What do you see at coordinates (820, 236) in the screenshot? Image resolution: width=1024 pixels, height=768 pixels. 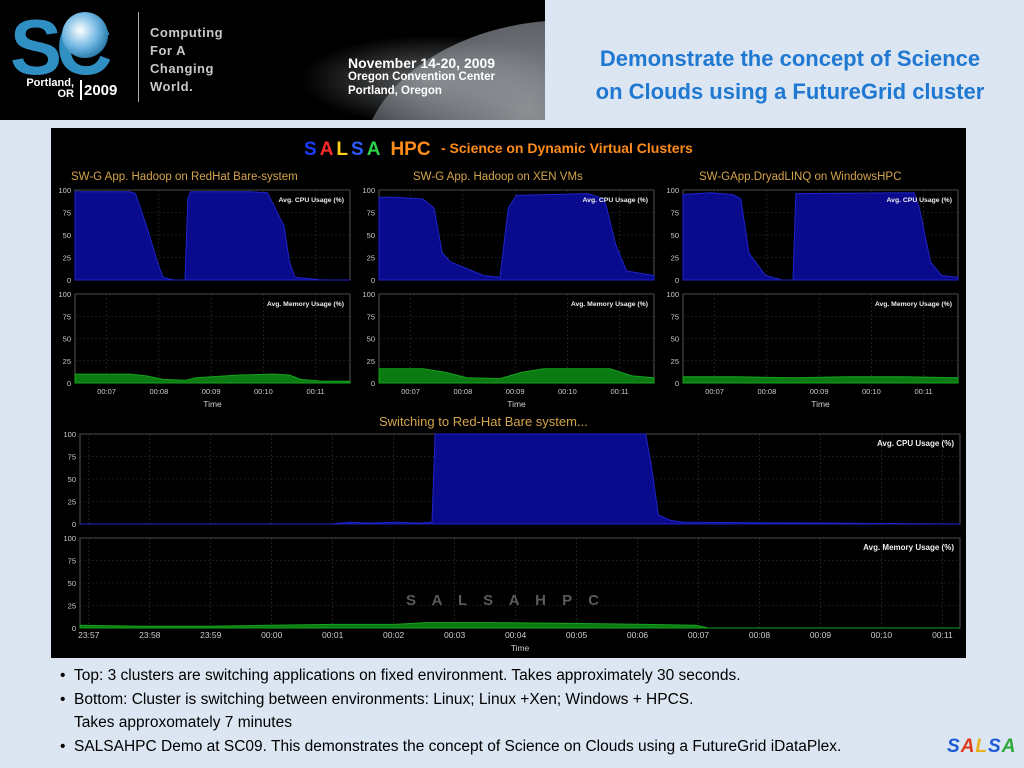 I see `cpu-usage-area` at bounding box center [820, 236].